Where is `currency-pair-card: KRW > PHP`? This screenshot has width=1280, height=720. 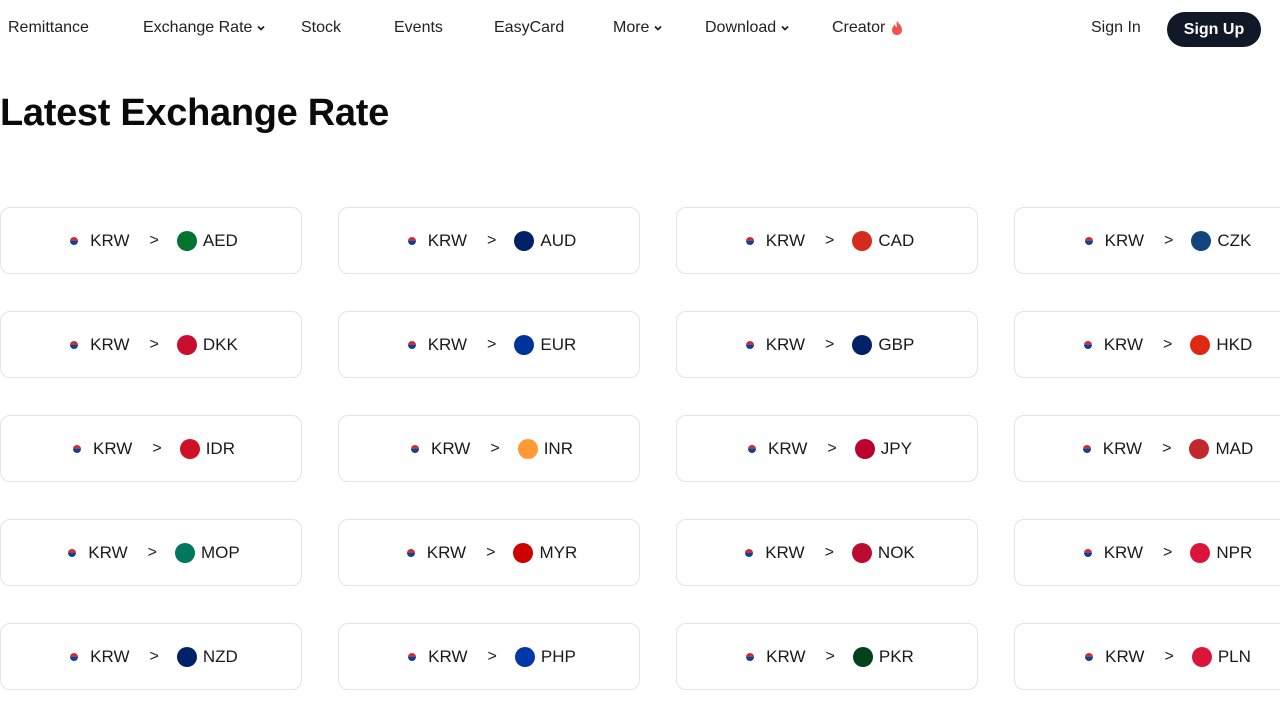
currency-pair-card: KRW > PHP is located at coordinates (489, 656).